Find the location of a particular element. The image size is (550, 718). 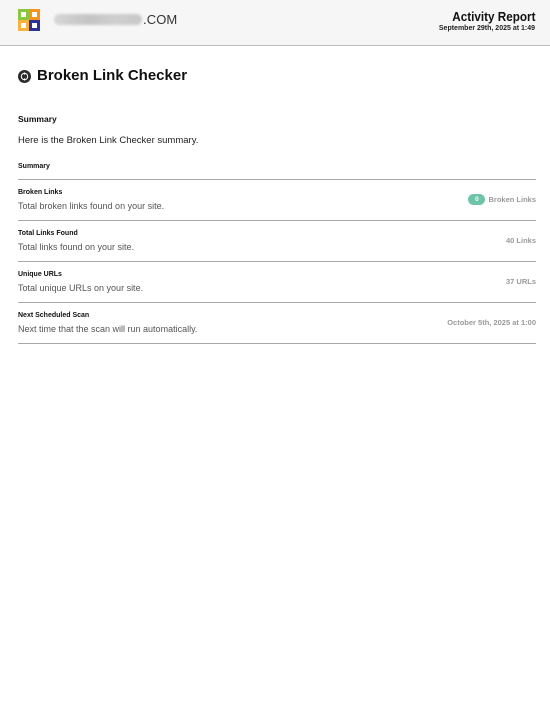

report-title: Activity Report is located at coordinates (493, 16).